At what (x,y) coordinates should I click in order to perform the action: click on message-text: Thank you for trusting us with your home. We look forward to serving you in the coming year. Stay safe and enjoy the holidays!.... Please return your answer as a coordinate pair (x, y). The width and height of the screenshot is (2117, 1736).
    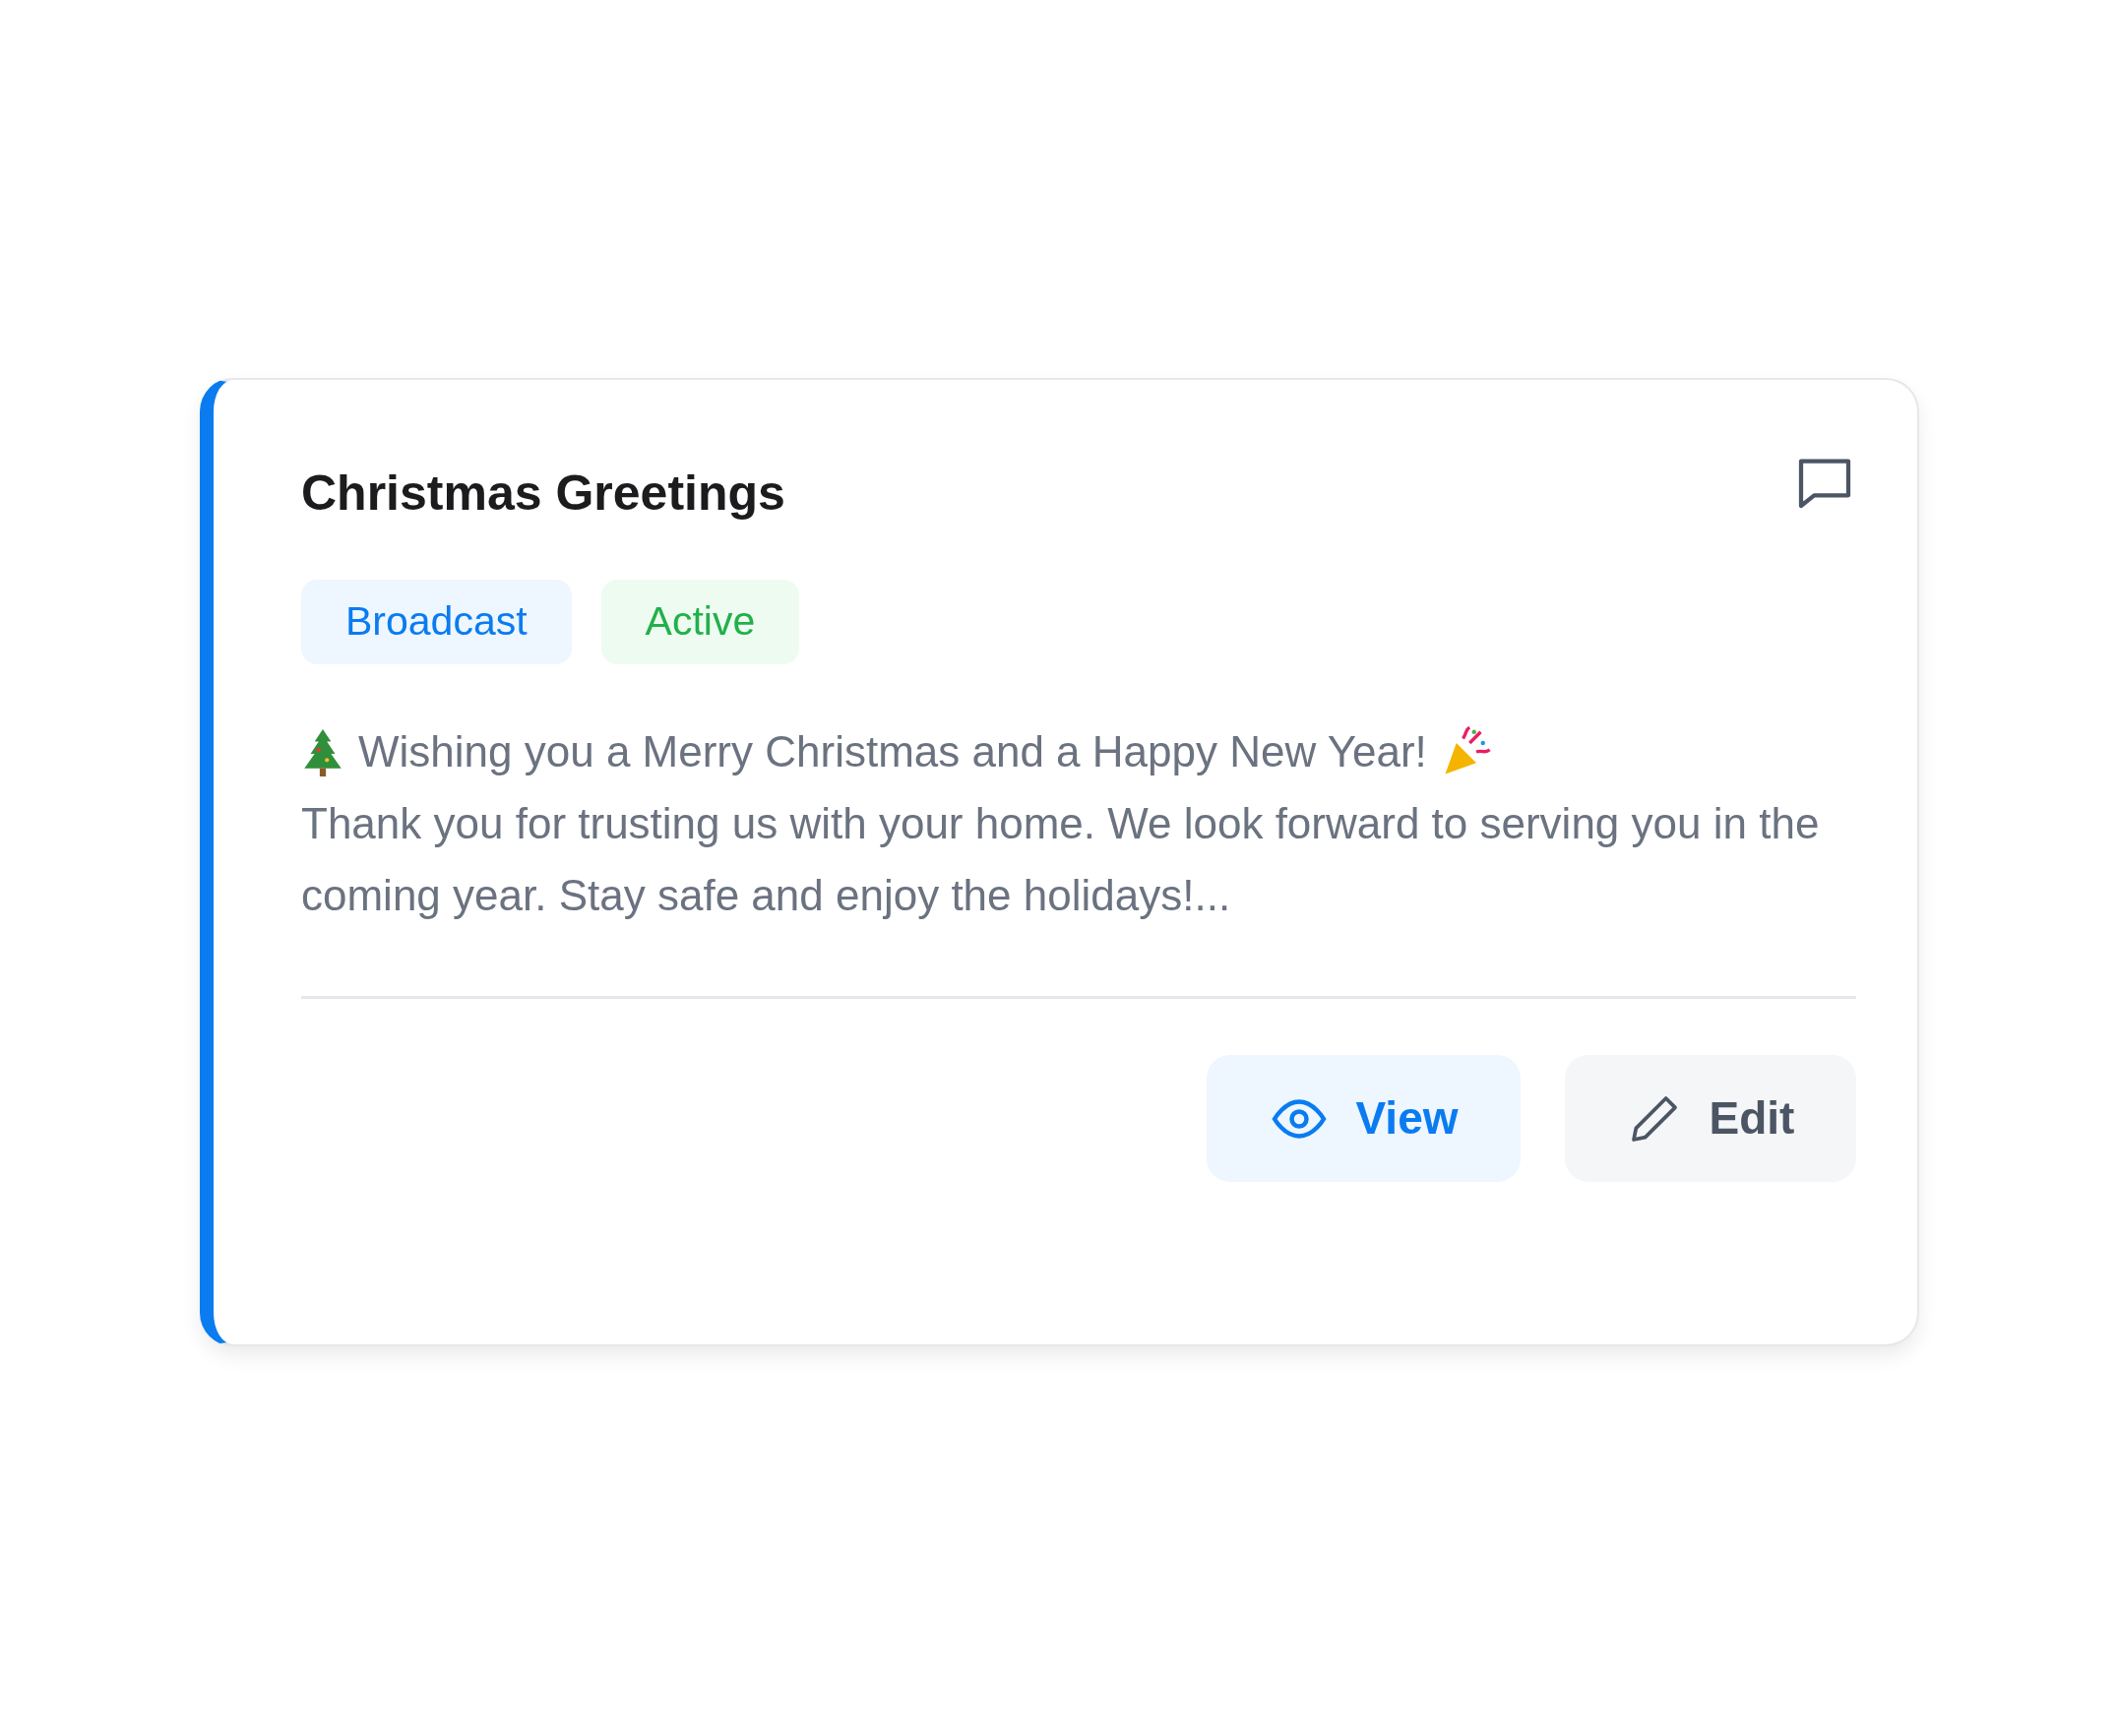
    Looking at the image, I should click on (1061, 859).